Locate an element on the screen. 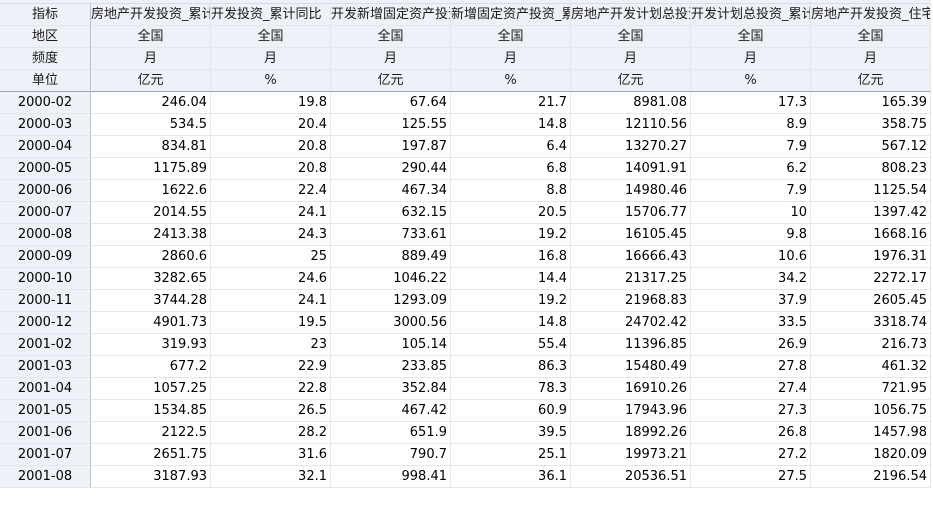 Image resolution: width=933 pixels, height=513 pixels. table-cell: 24.6 is located at coordinates (271, 279).